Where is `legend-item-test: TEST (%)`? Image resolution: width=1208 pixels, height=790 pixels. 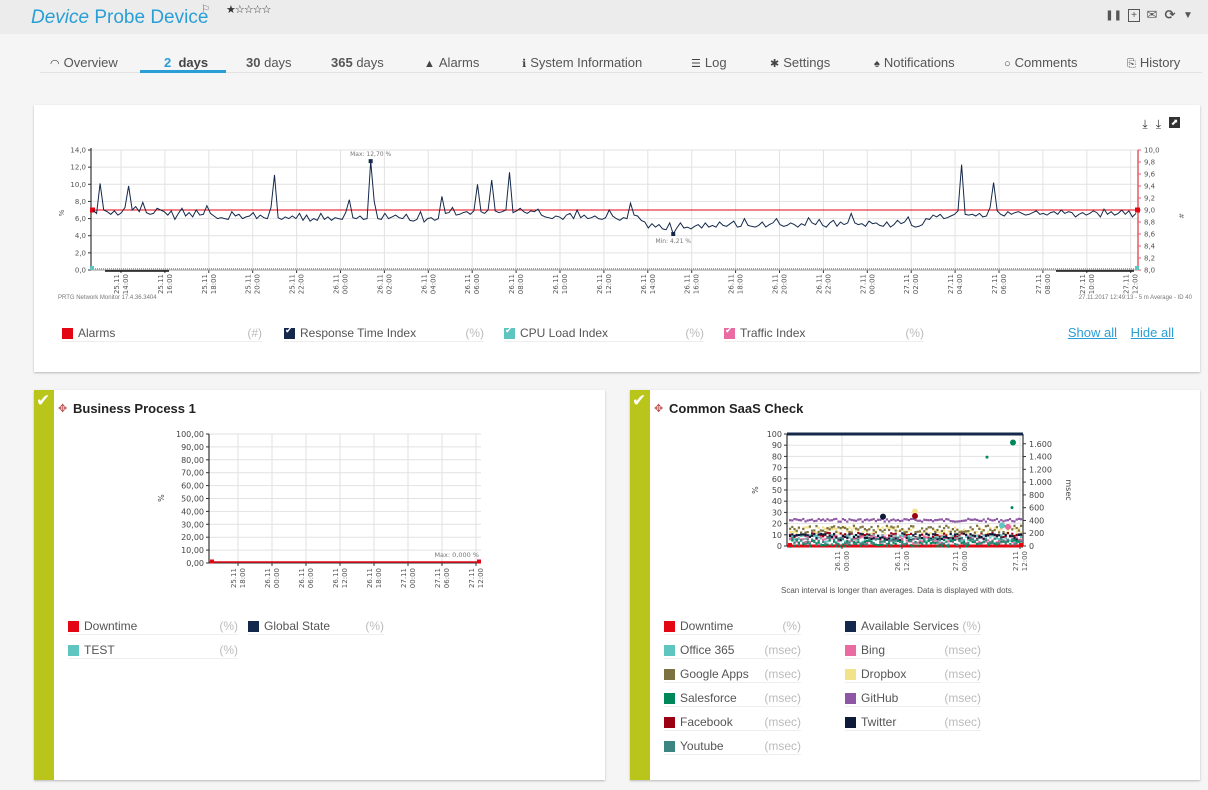
legend-item-test: TEST (%) is located at coordinates (153, 650).